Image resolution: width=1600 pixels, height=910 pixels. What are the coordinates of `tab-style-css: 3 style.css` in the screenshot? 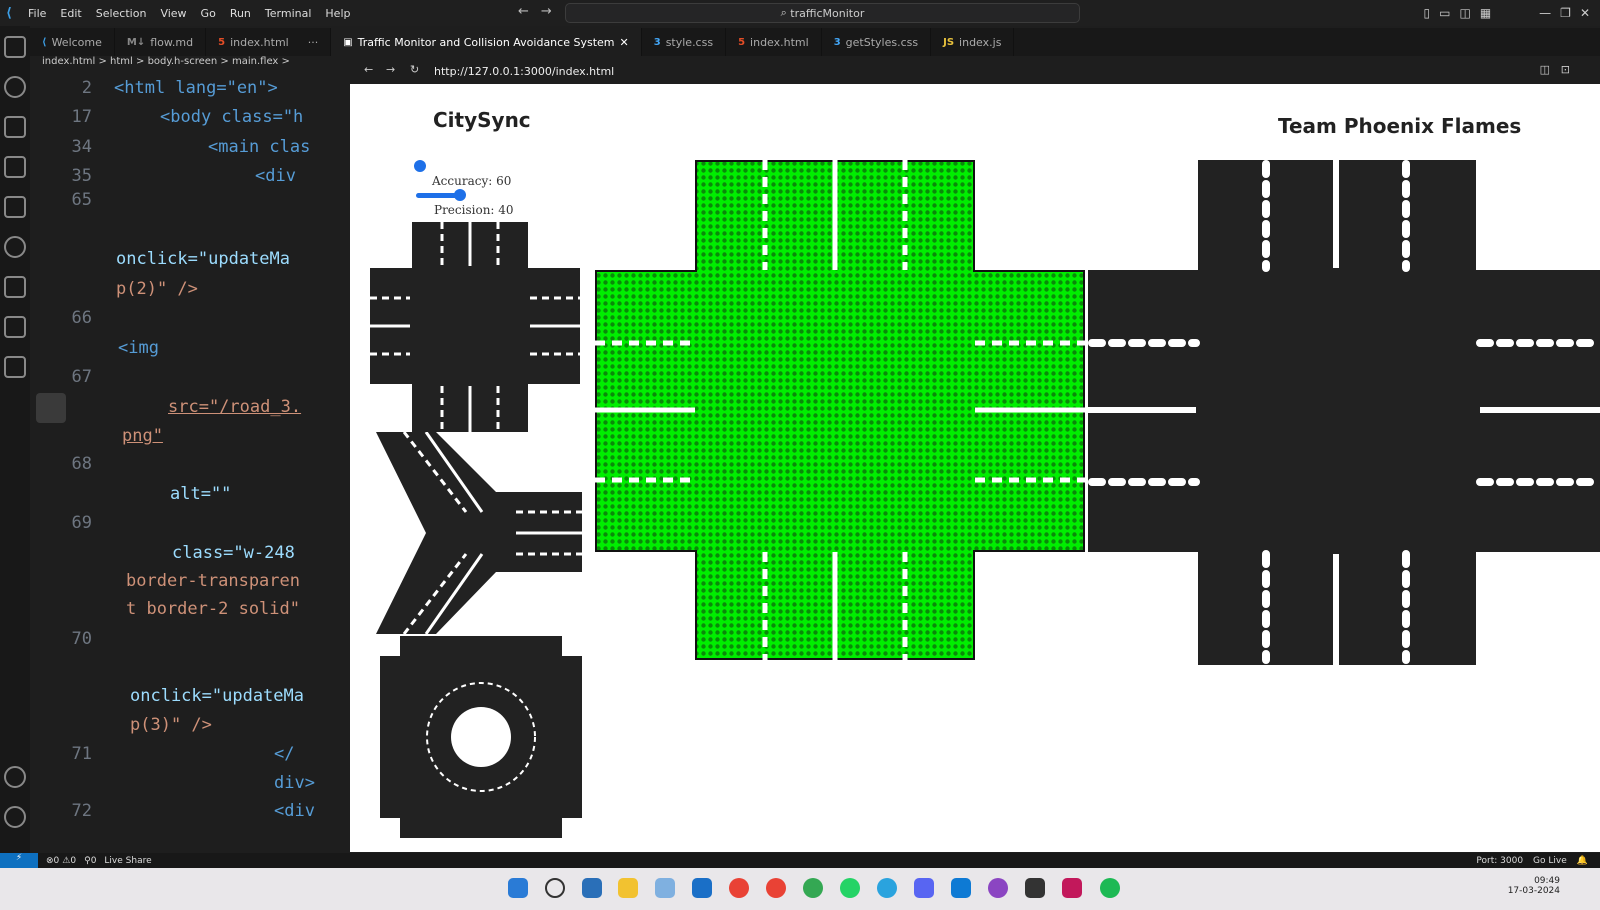 It's located at (684, 42).